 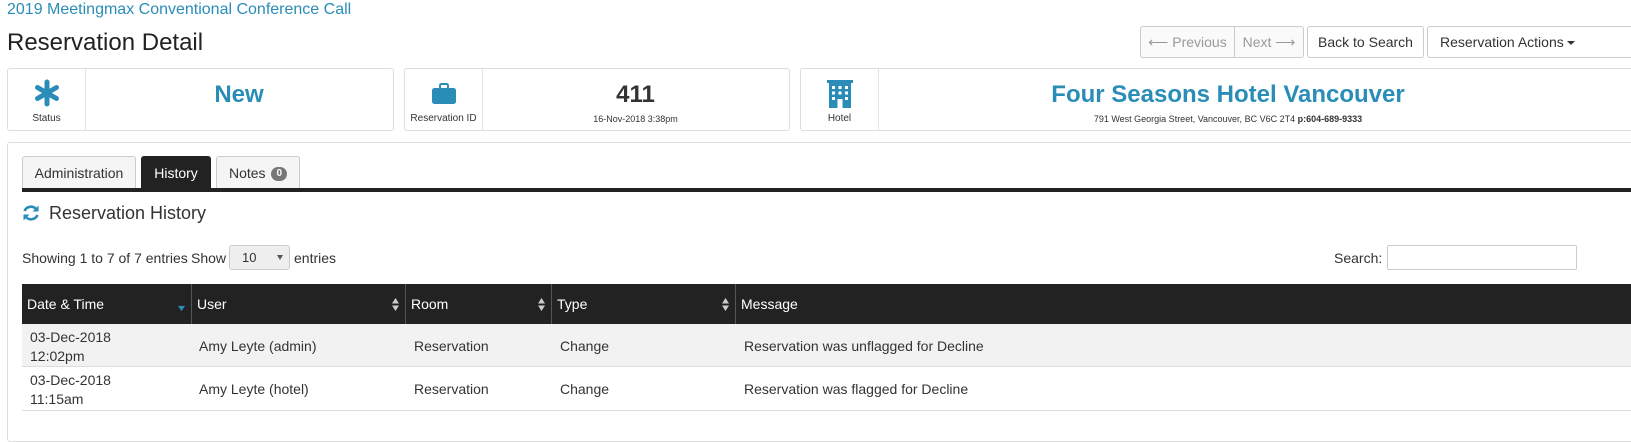 I want to click on column-type-label: Type, so click(x=572, y=304).